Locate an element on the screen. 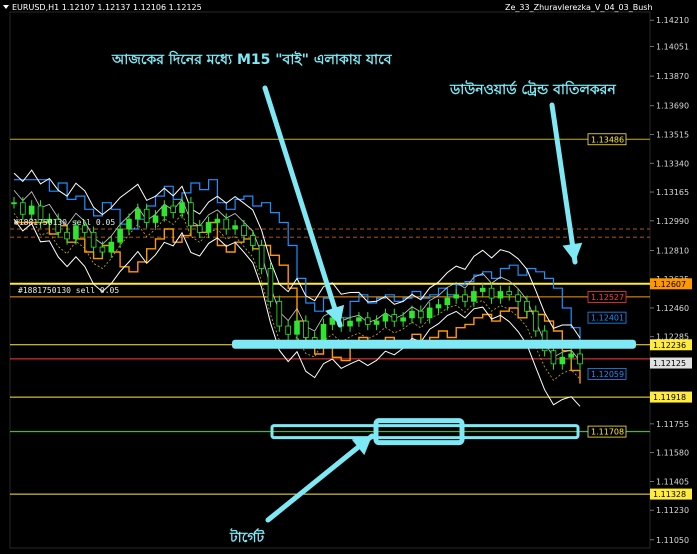 The height and width of the screenshot is (554, 697). header-dropdown-icon is located at coordinates (6, 7).